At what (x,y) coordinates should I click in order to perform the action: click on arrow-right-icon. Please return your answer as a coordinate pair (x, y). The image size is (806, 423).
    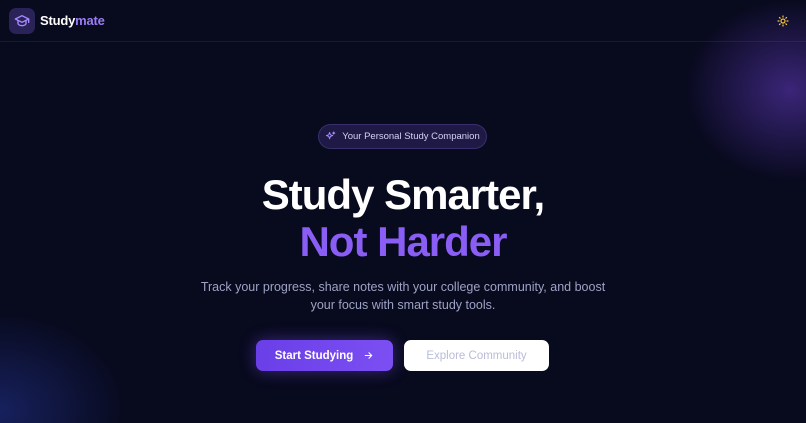
    Looking at the image, I should click on (369, 355).